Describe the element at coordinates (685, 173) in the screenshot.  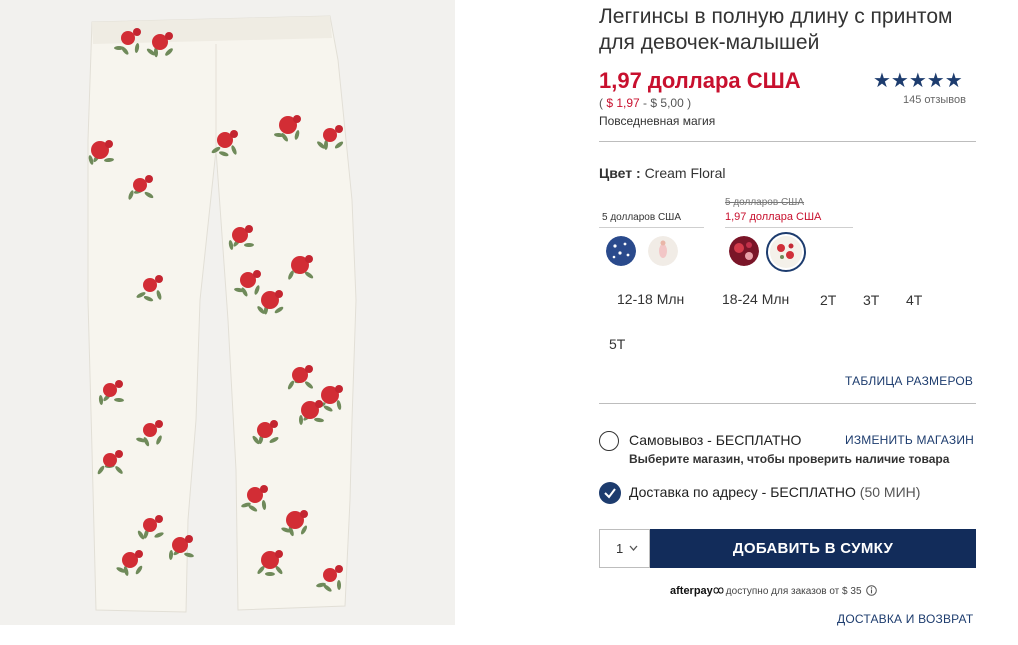
I see `color-value: Cream Floral` at that location.